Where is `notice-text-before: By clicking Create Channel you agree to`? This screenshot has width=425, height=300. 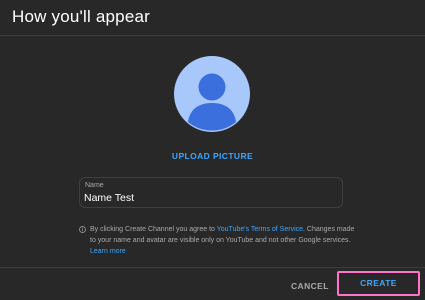
notice-text-before: By clicking Create Channel you agree to is located at coordinates (153, 229).